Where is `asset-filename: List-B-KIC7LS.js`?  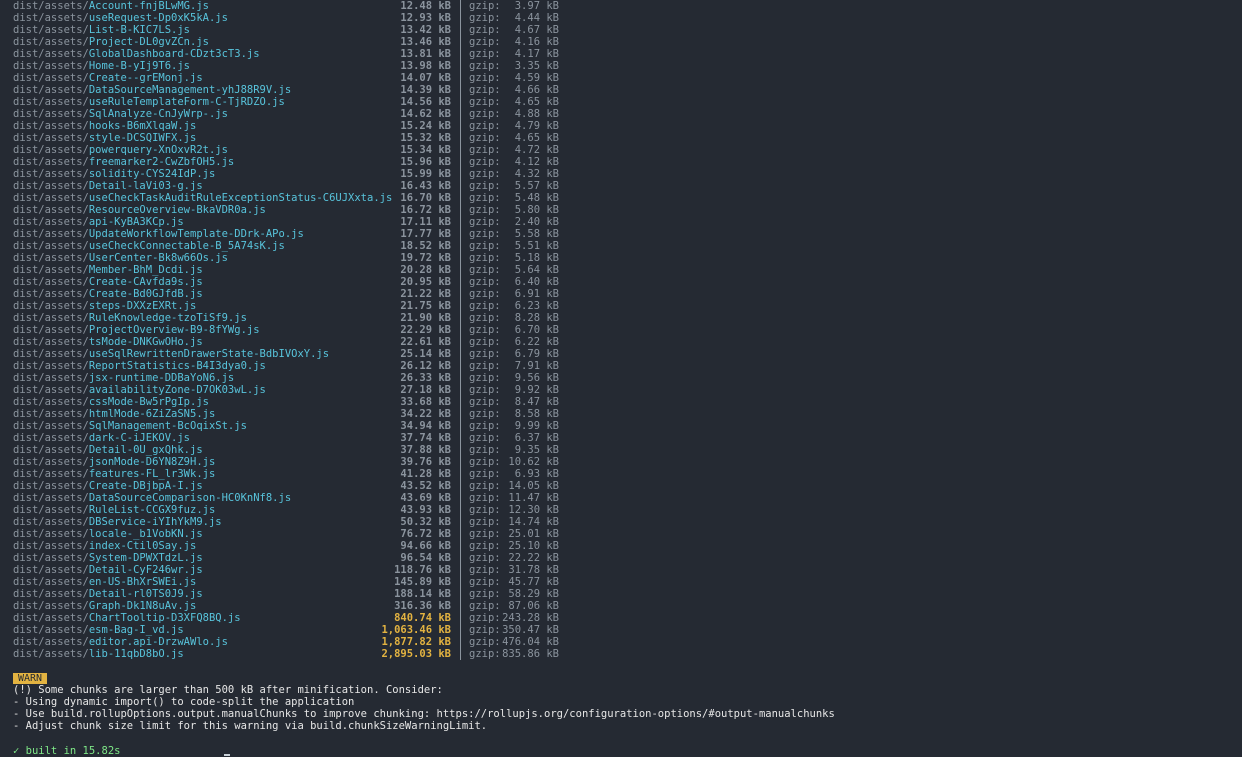
asset-filename: List-B-KIC7LS.js is located at coordinates (139, 30).